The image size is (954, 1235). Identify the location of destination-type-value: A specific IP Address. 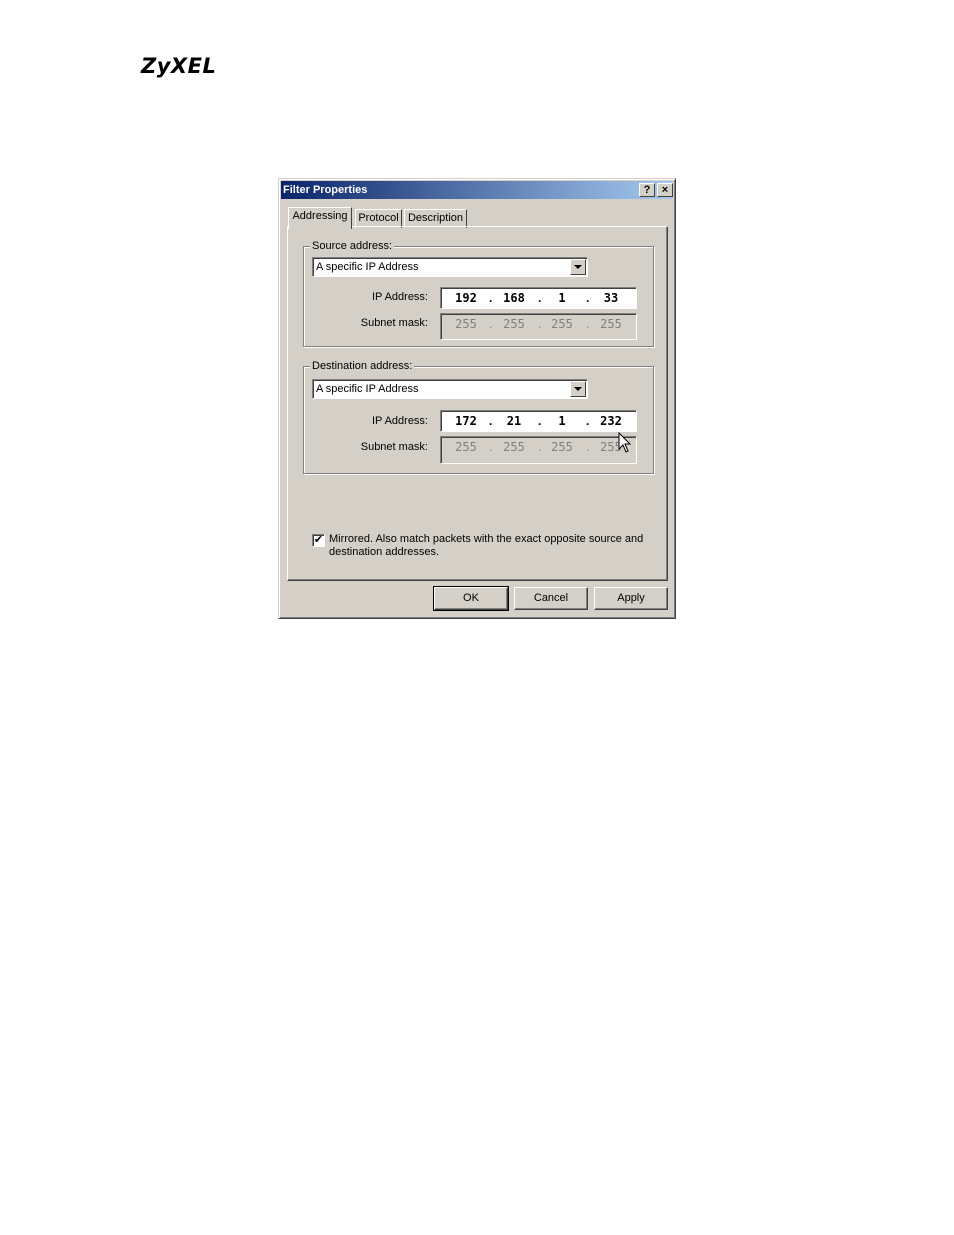
(367, 389).